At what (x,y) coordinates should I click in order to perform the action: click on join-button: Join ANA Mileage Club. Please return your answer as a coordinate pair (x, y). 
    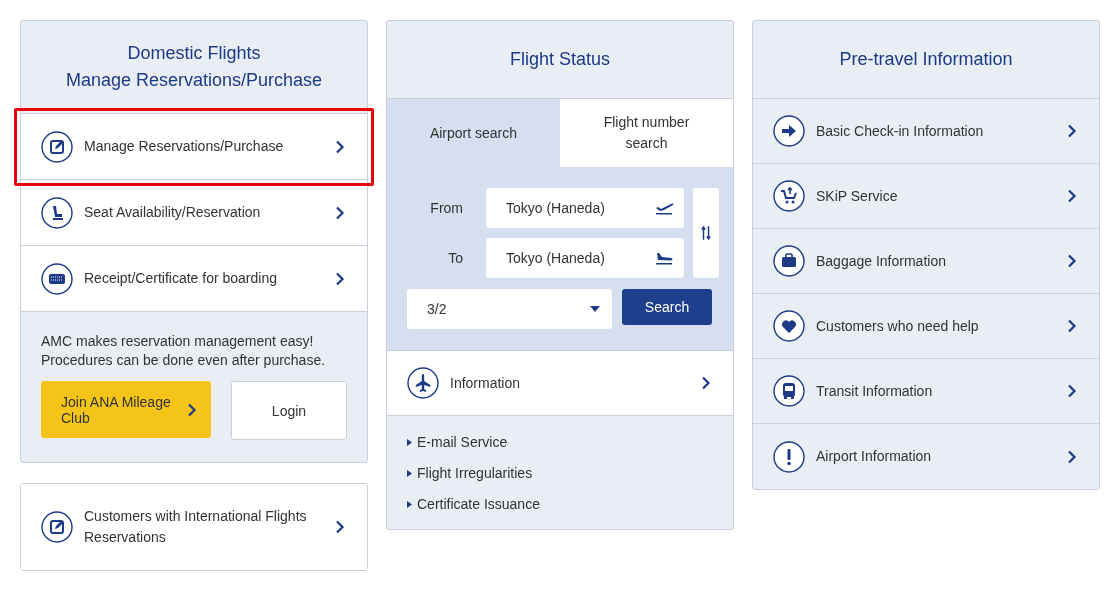
    Looking at the image, I should click on (126, 409).